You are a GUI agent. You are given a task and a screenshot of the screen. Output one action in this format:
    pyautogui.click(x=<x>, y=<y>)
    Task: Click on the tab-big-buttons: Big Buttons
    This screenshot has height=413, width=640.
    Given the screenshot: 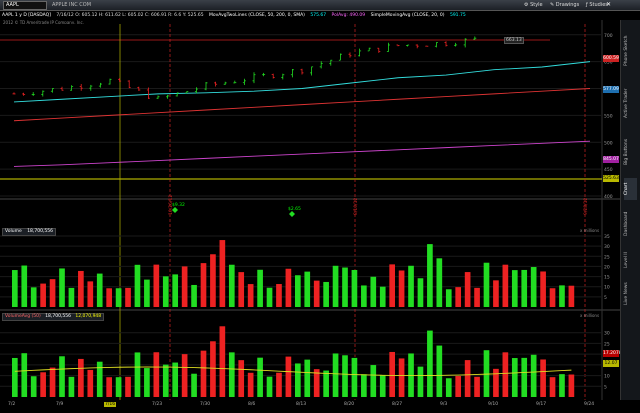 What is the action you would take?
    pyautogui.click(x=630, y=152)
    